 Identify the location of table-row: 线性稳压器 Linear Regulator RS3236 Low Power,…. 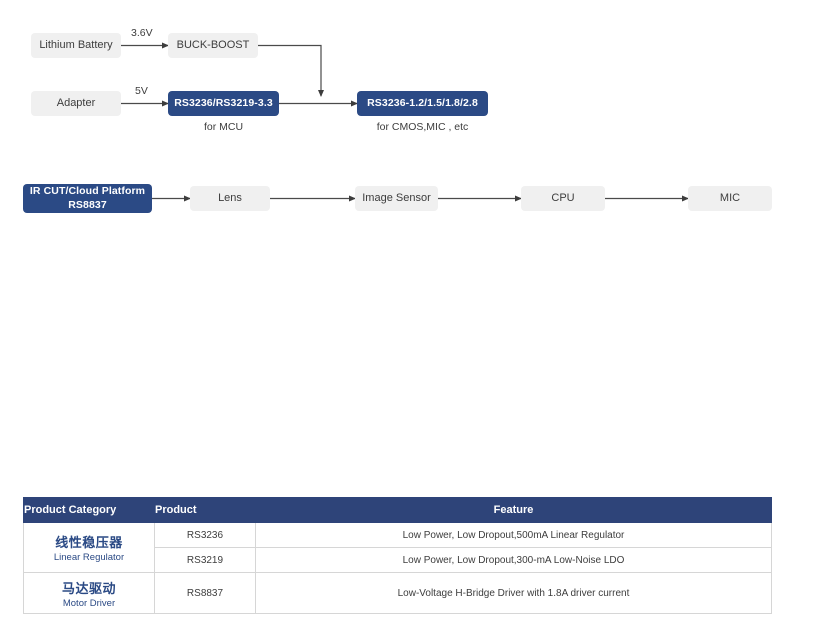
(397, 547).